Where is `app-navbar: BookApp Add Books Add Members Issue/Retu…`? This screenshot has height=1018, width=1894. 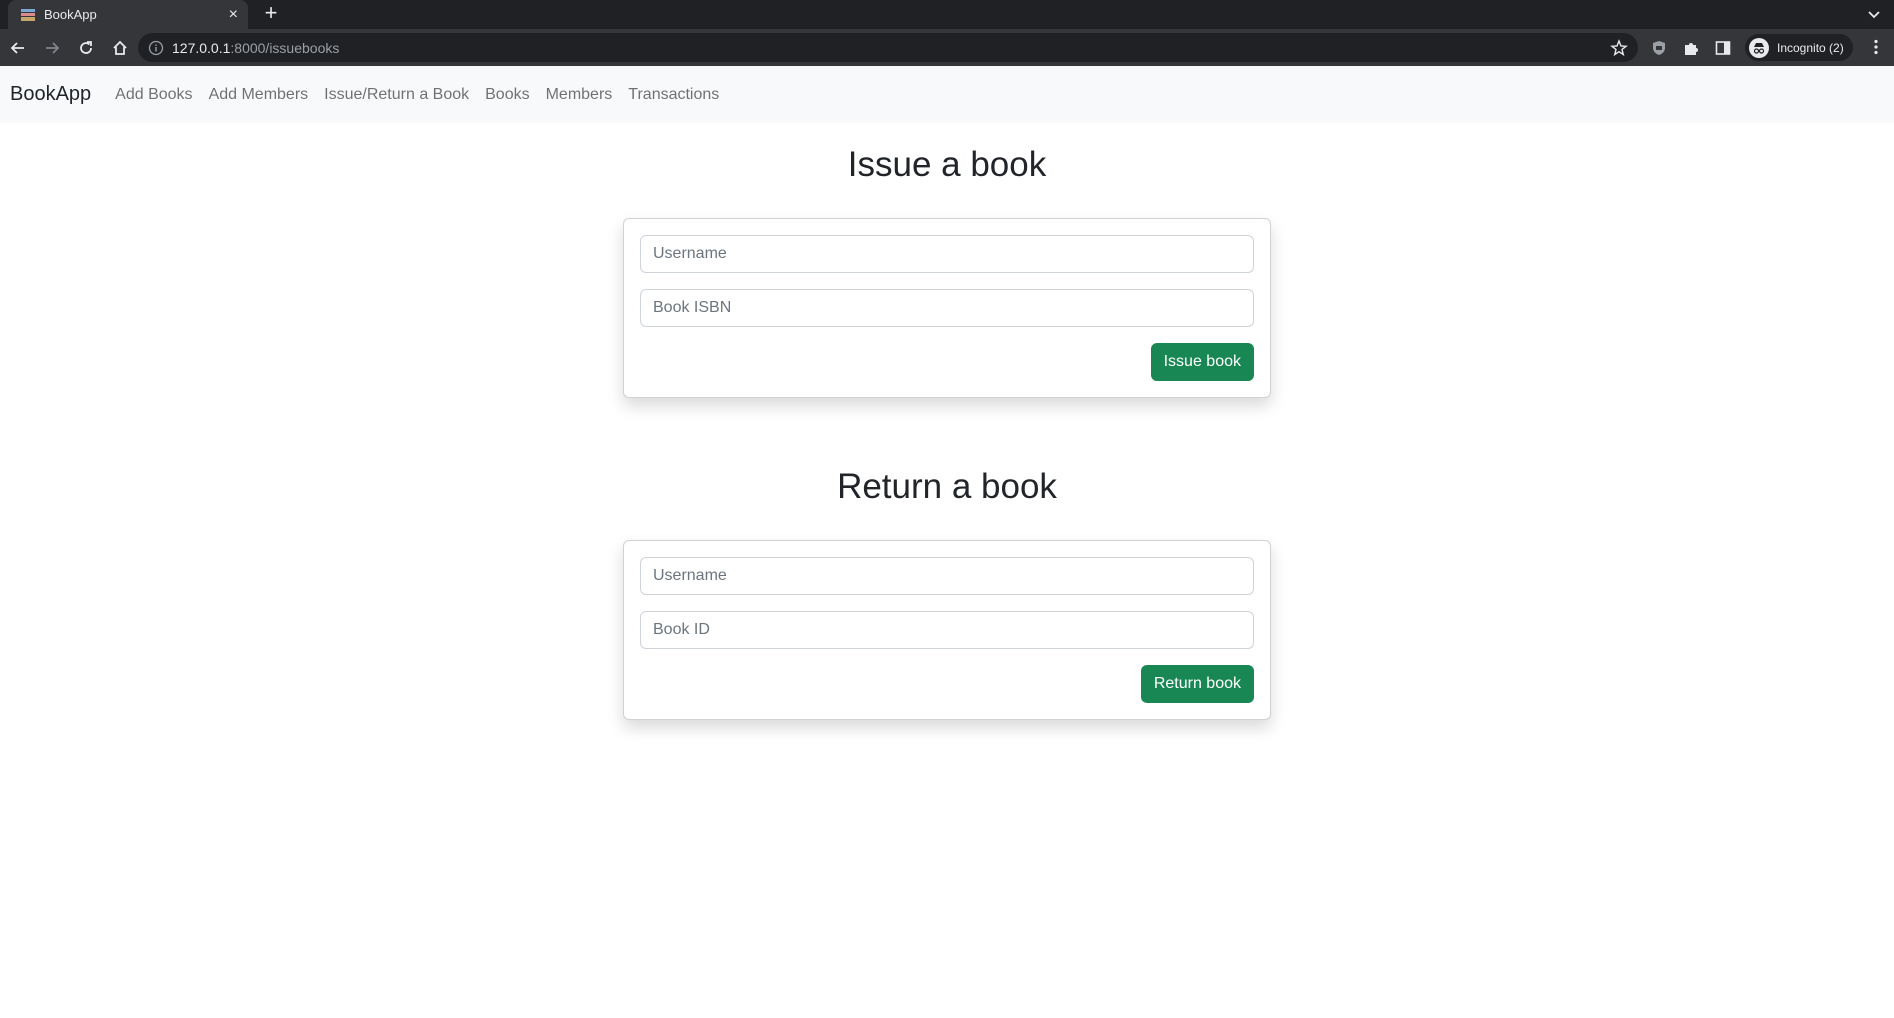 app-navbar: BookApp Add Books Add Members Issue/Retu… is located at coordinates (947, 94).